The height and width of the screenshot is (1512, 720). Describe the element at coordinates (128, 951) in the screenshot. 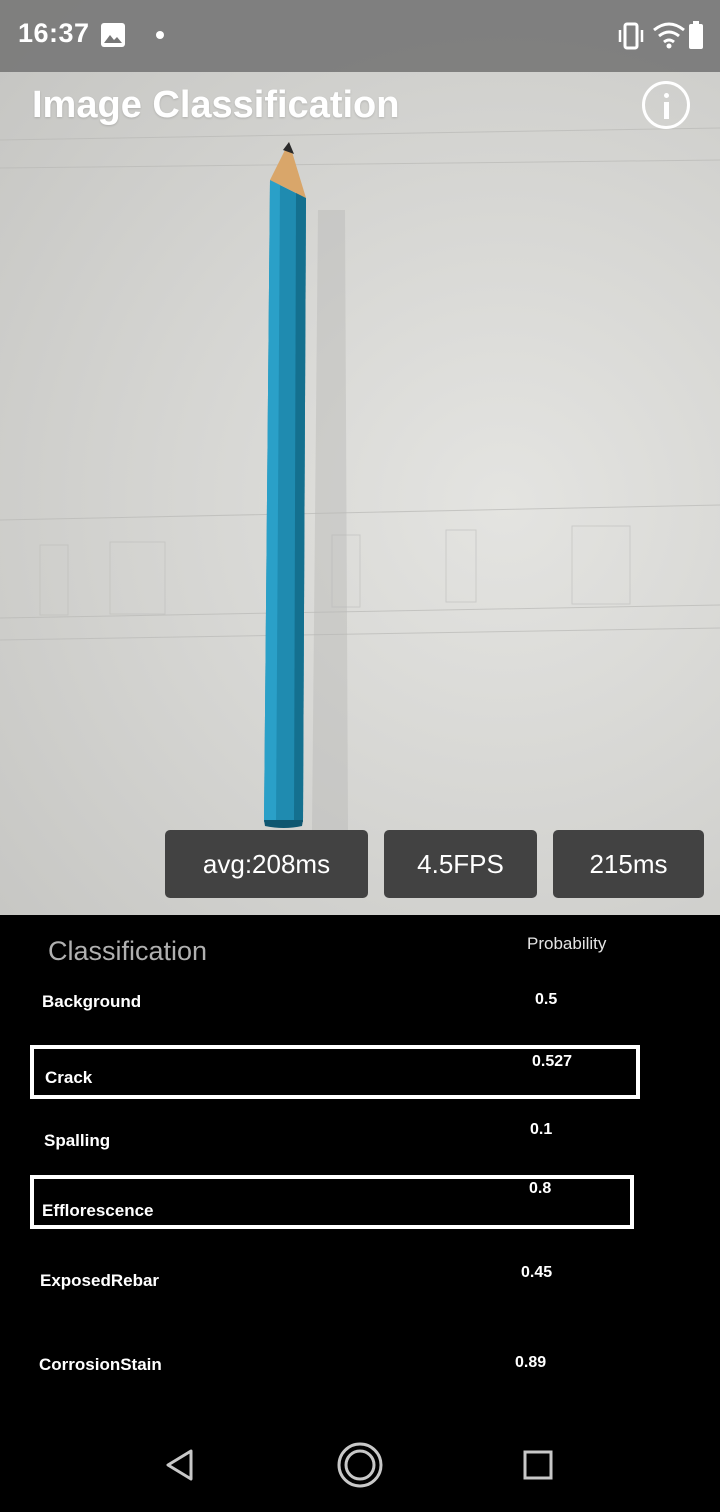

I see `classification-header: Classification` at that location.